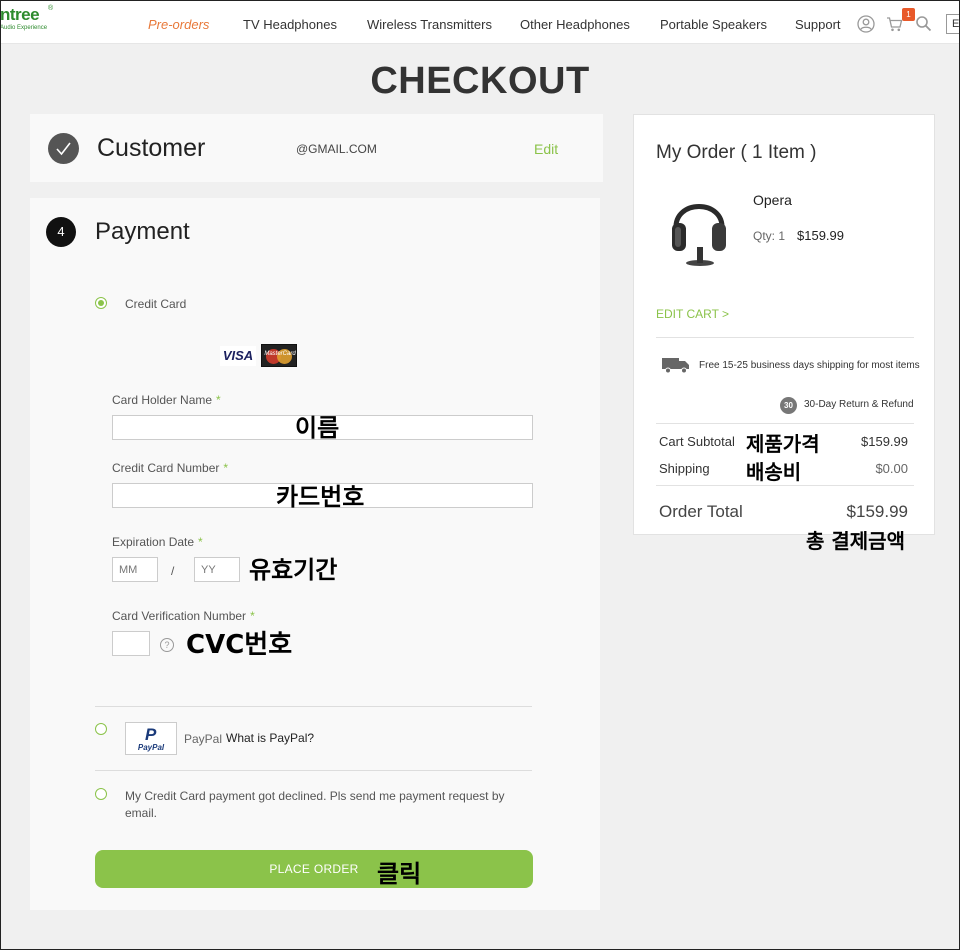 Image resolution: width=960 pixels, height=950 pixels. What do you see at coordinates (151, 747) in the screenshot?
I see `paypal-logo-word: PayPal` at bounding box center [151, 747].